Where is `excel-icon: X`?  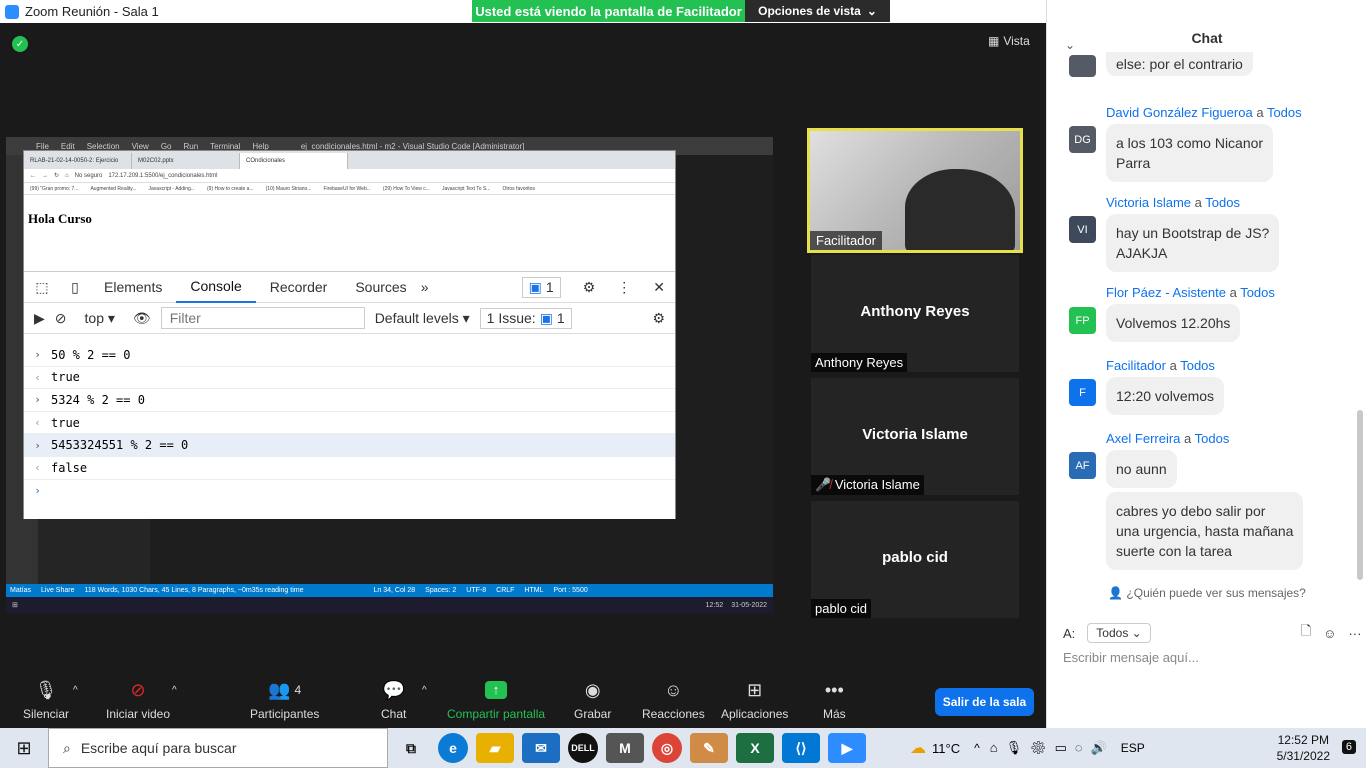
excel-icon: X is located at coordinates (755, 748).